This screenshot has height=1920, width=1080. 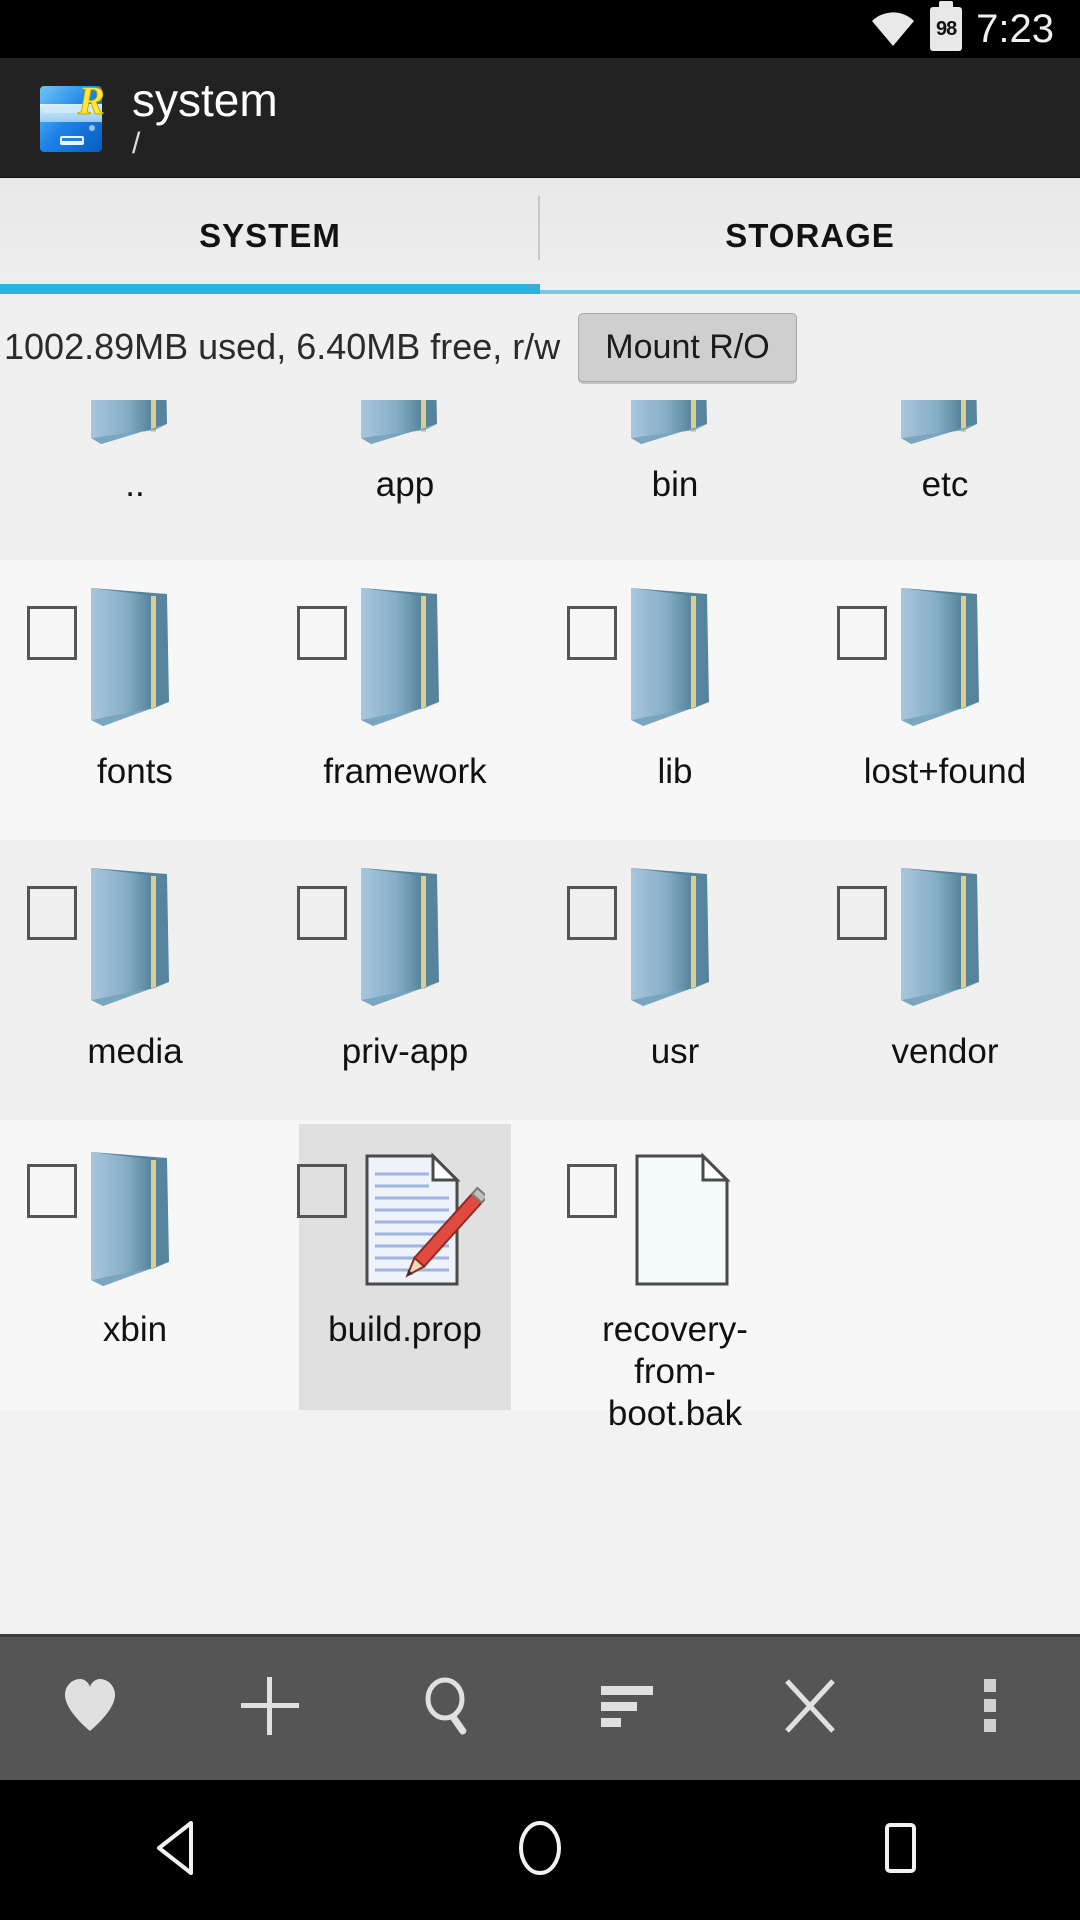 What do you see at coordinates (1015, 29) in the screenshot?
I see `status-bar-clock: 7:23` at bounding box center [1015, 29].